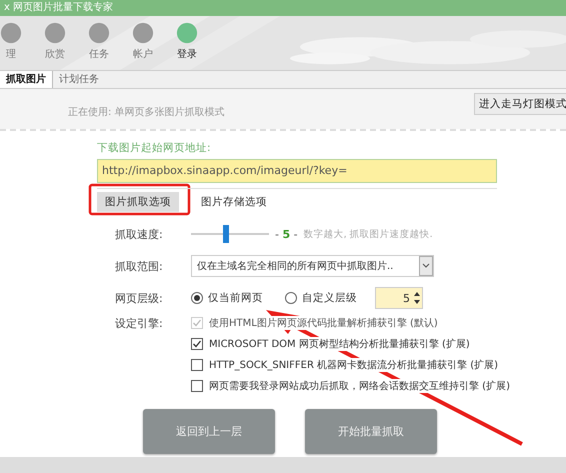  I want to click on menu-item: 欣赏, so click(55, 41).